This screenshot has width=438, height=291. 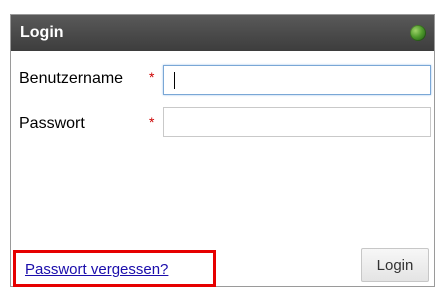 What do you see at coordinates (42, 32) in the screenshot?
I see `dialog-title: Login` at bounding box center [42, 32].